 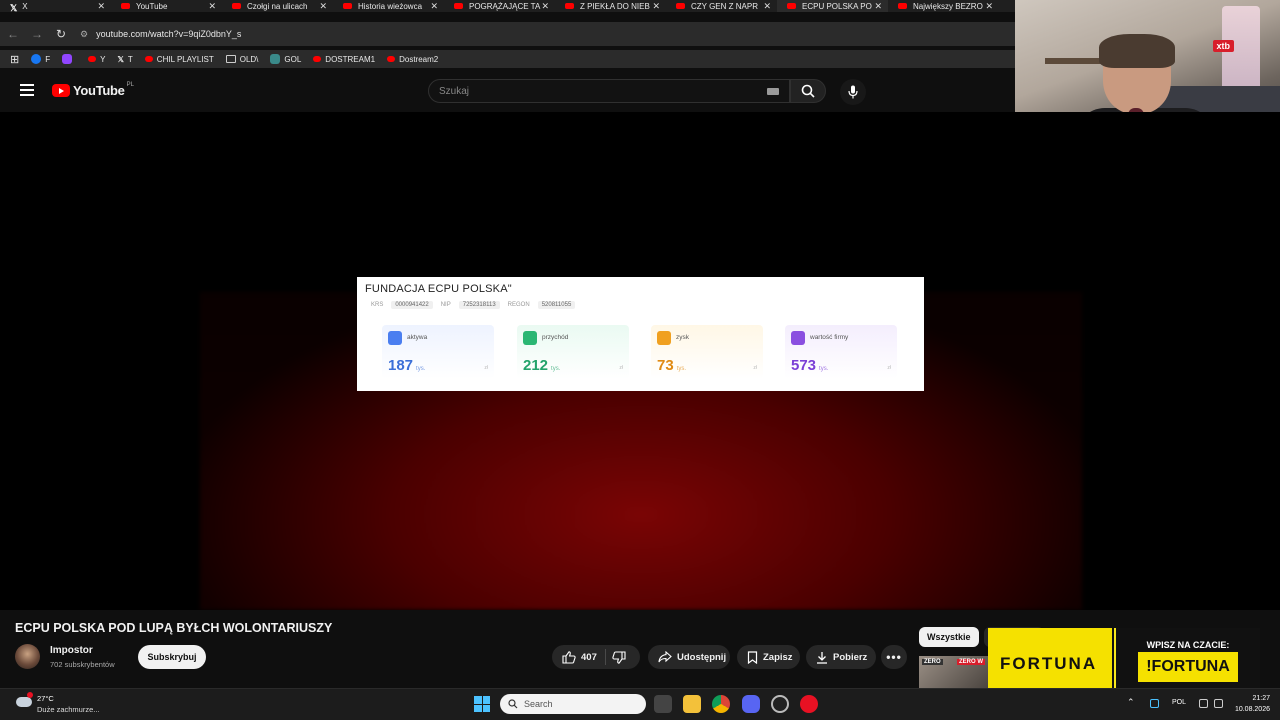 What do you see at coordinates (692, 704) in the screenshot?
I see `file-explorer-icon` at bounding box center [692, 704].